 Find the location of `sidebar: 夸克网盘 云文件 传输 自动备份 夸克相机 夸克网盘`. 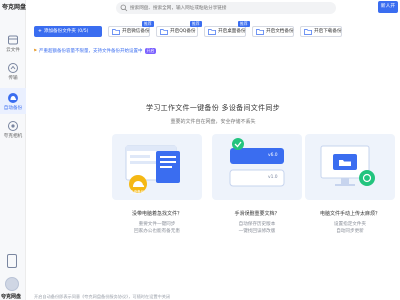

sidebar: 夸克网盘 云文件 传输 自动备份 夸克相机 夸克网盘 is located at coordinates (13, 150).